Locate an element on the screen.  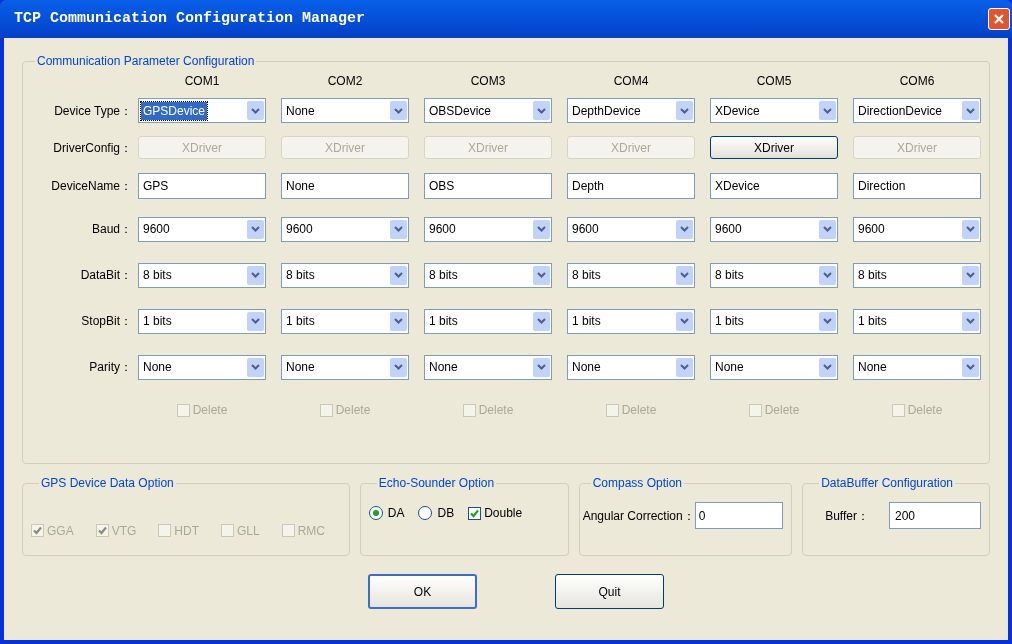
device-name-field: OBS is located at coordinates (488, 186).